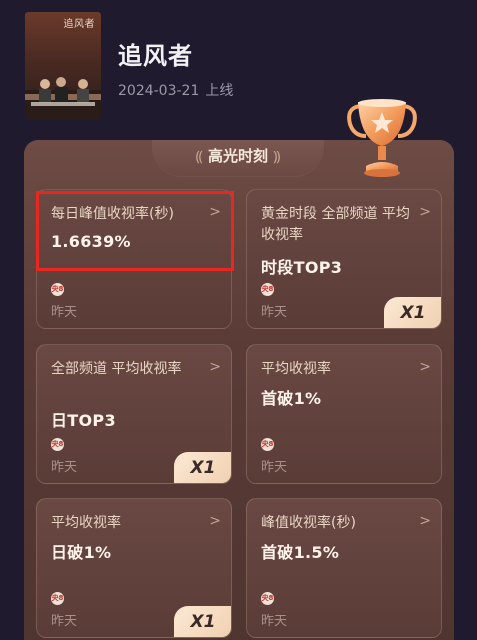 Image resolution: width=477 pixels, height=640 pixels. Describe the element at coordinates (134, 568) in the screenshot. I see `highlight-card-5: 平均收视率 > 日破1% 央8 昨天 X1` at that location.